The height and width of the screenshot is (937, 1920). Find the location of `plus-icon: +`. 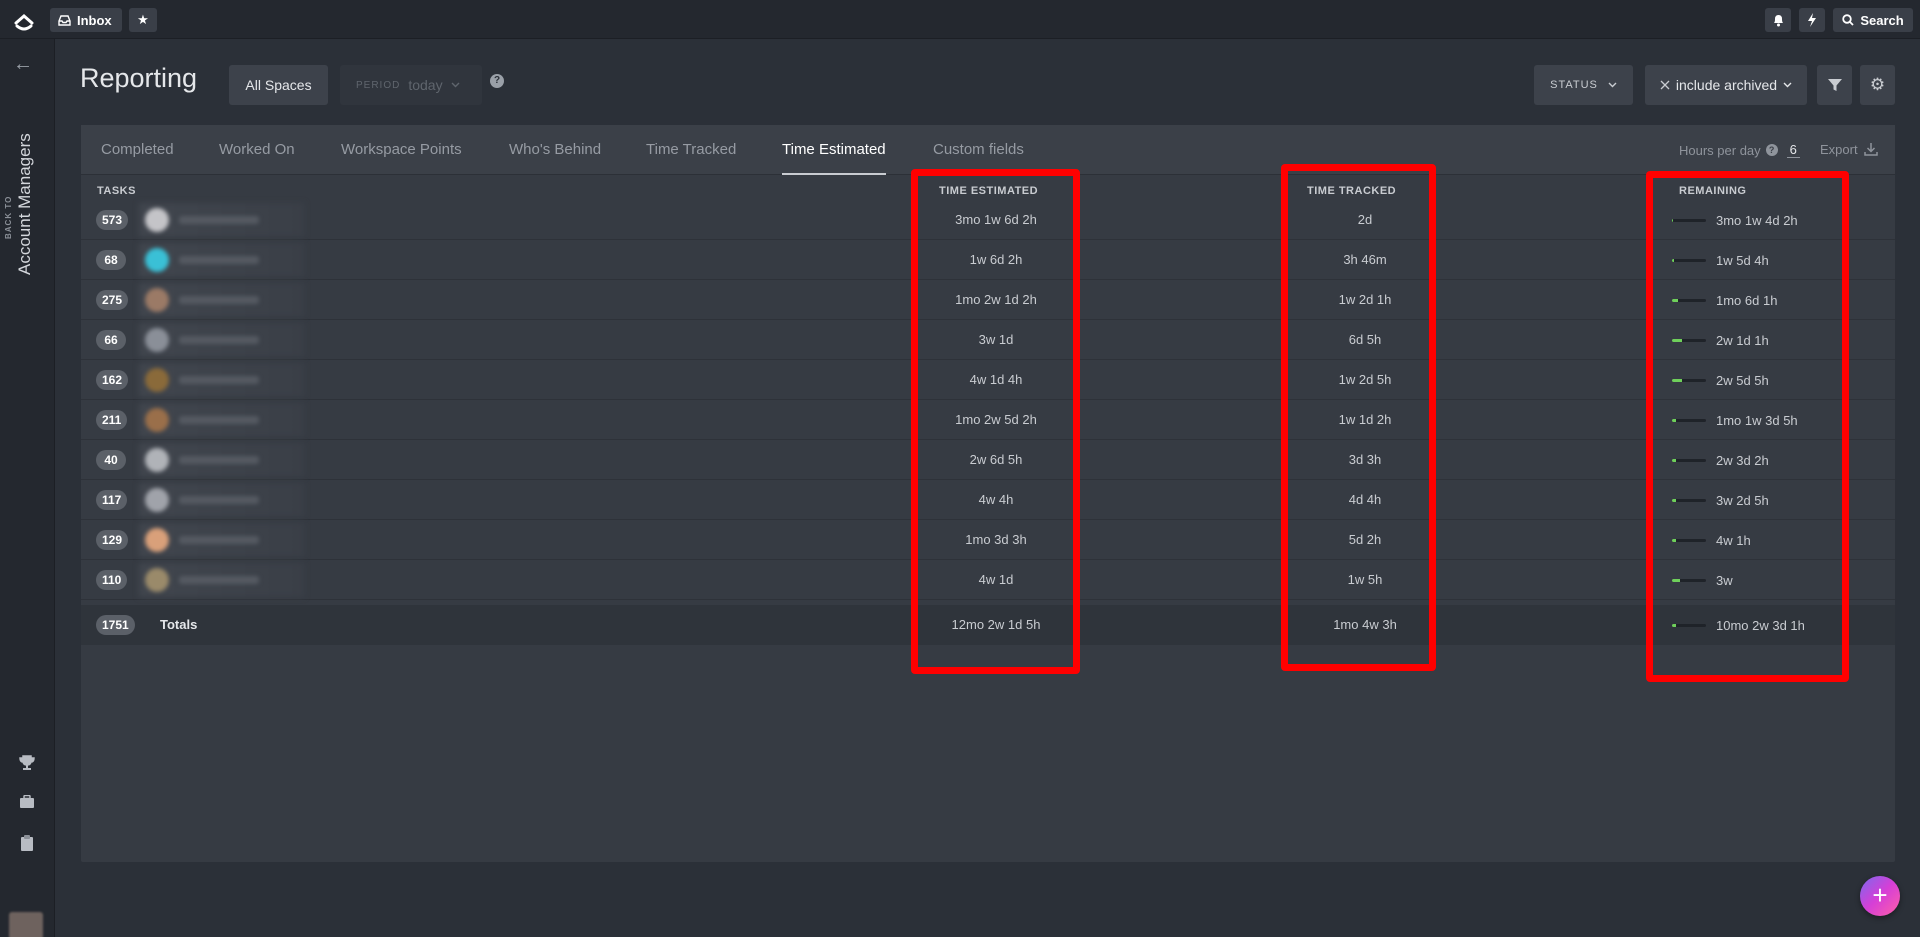

plus-icon: + is located at coordinates (1880, 895).